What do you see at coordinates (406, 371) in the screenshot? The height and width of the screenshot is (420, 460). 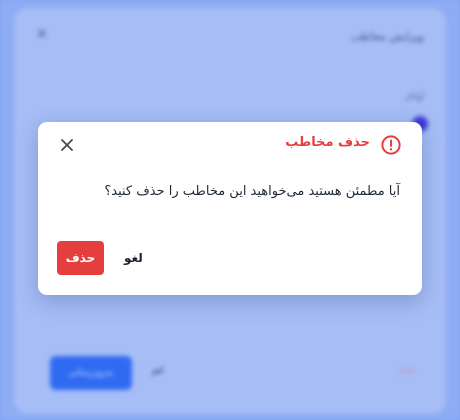 I see `sheet-delete-link: حذف` at bounding box center [406, 371].